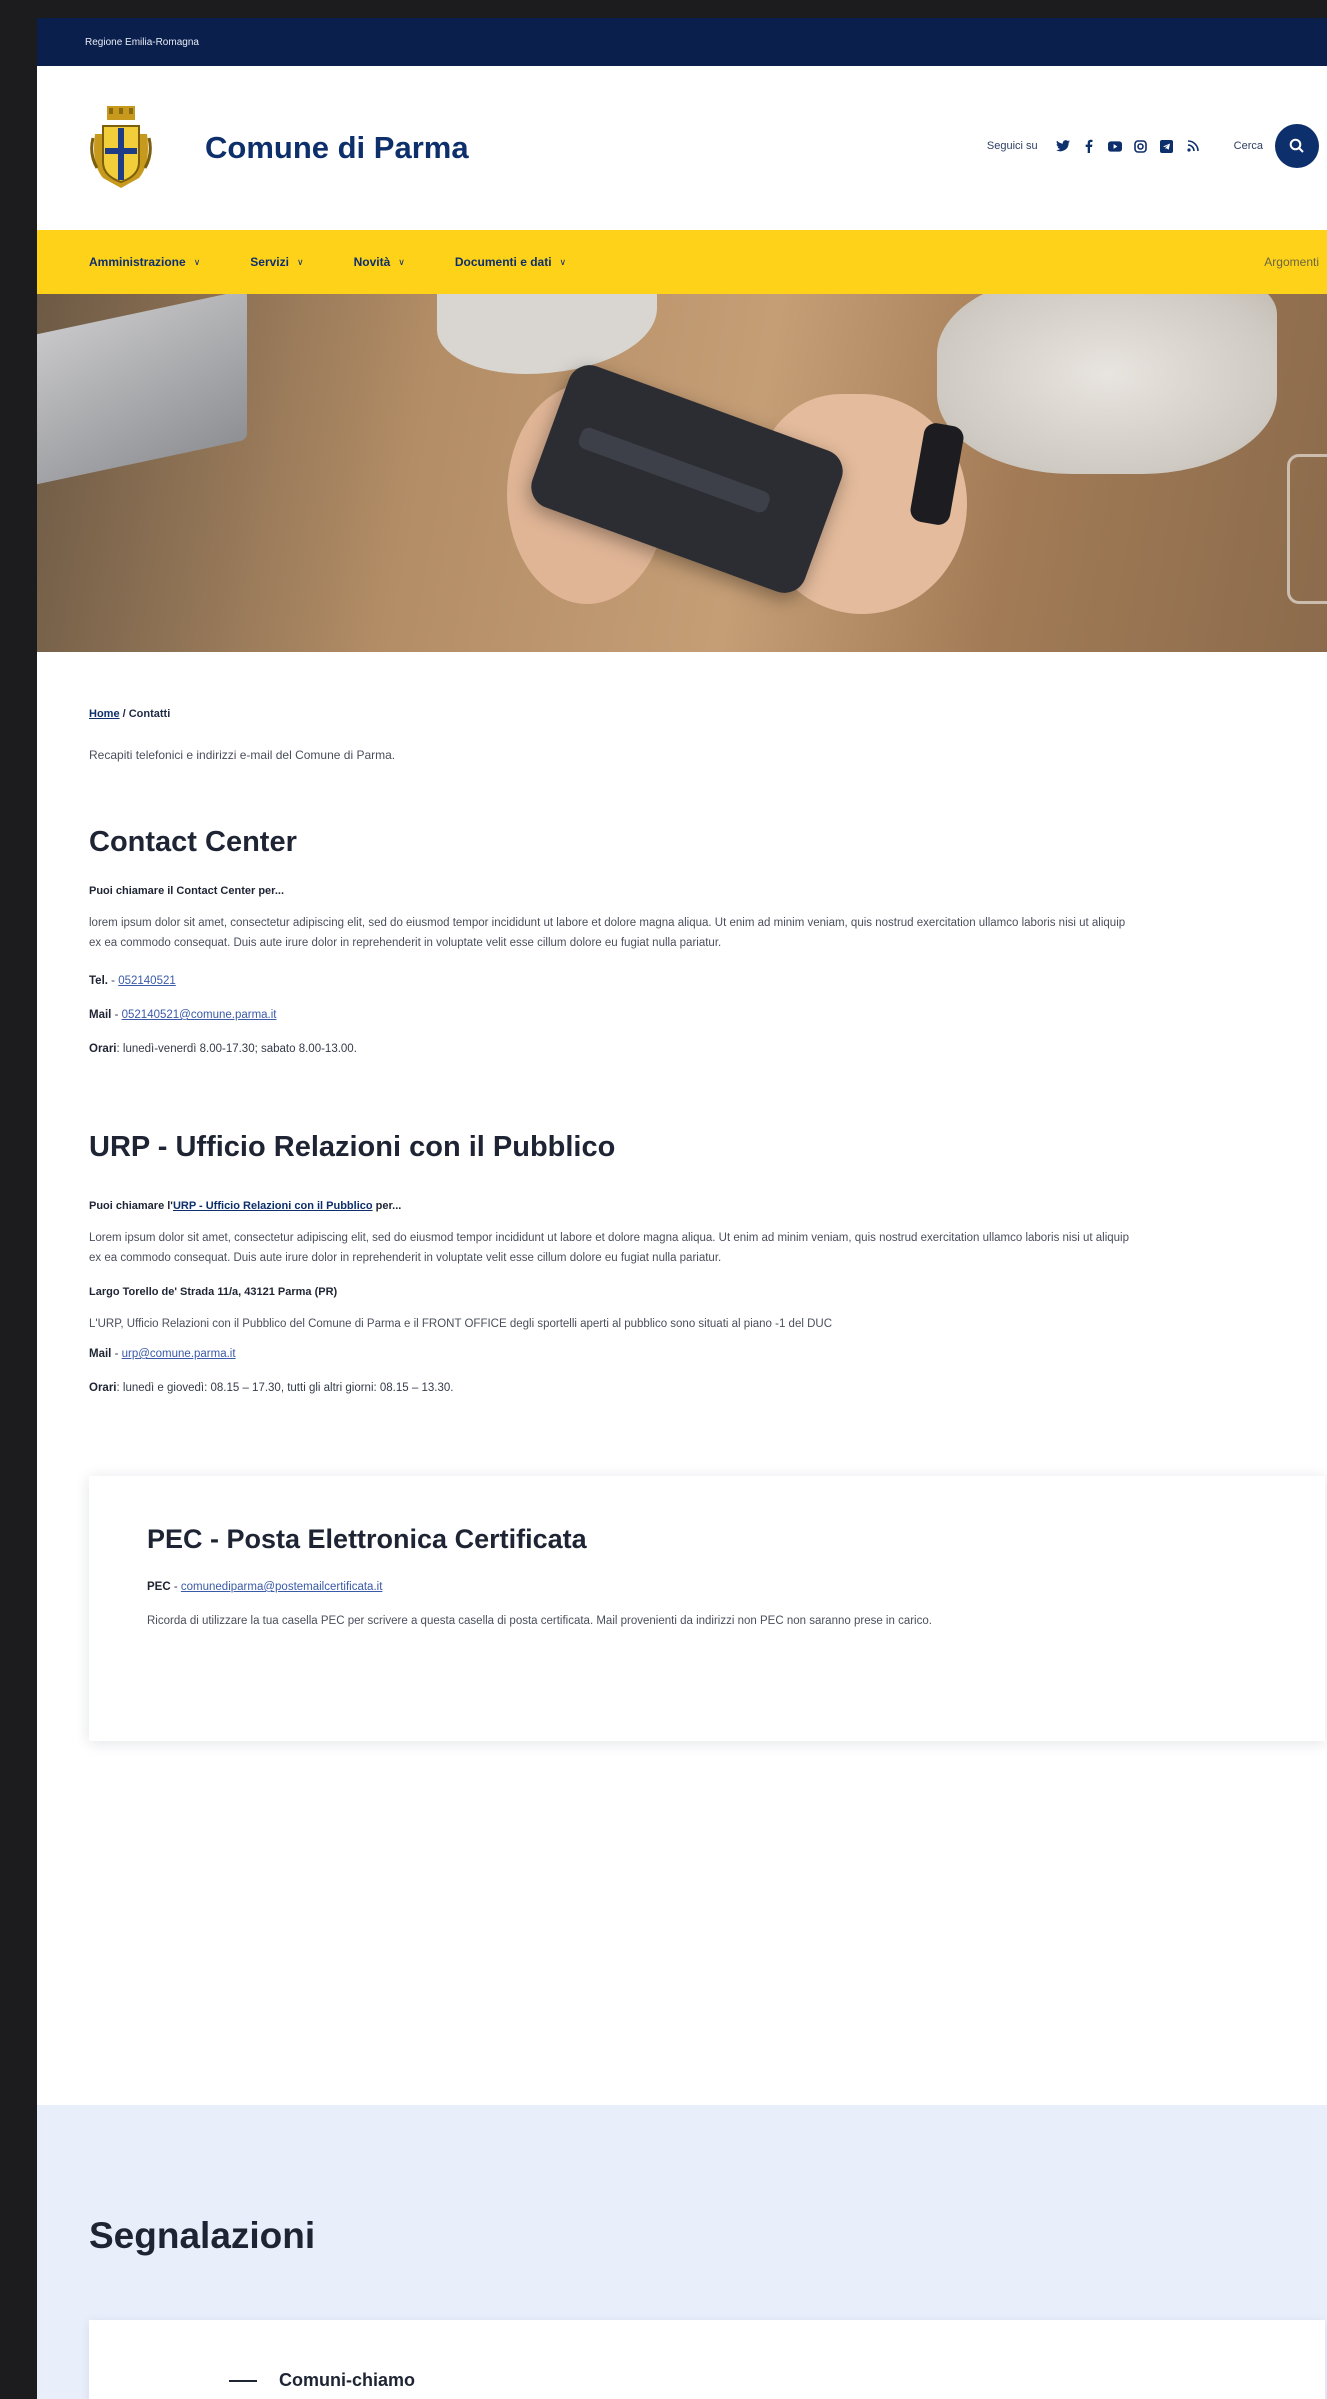  I want to click on search-button, so click(1297, 146).